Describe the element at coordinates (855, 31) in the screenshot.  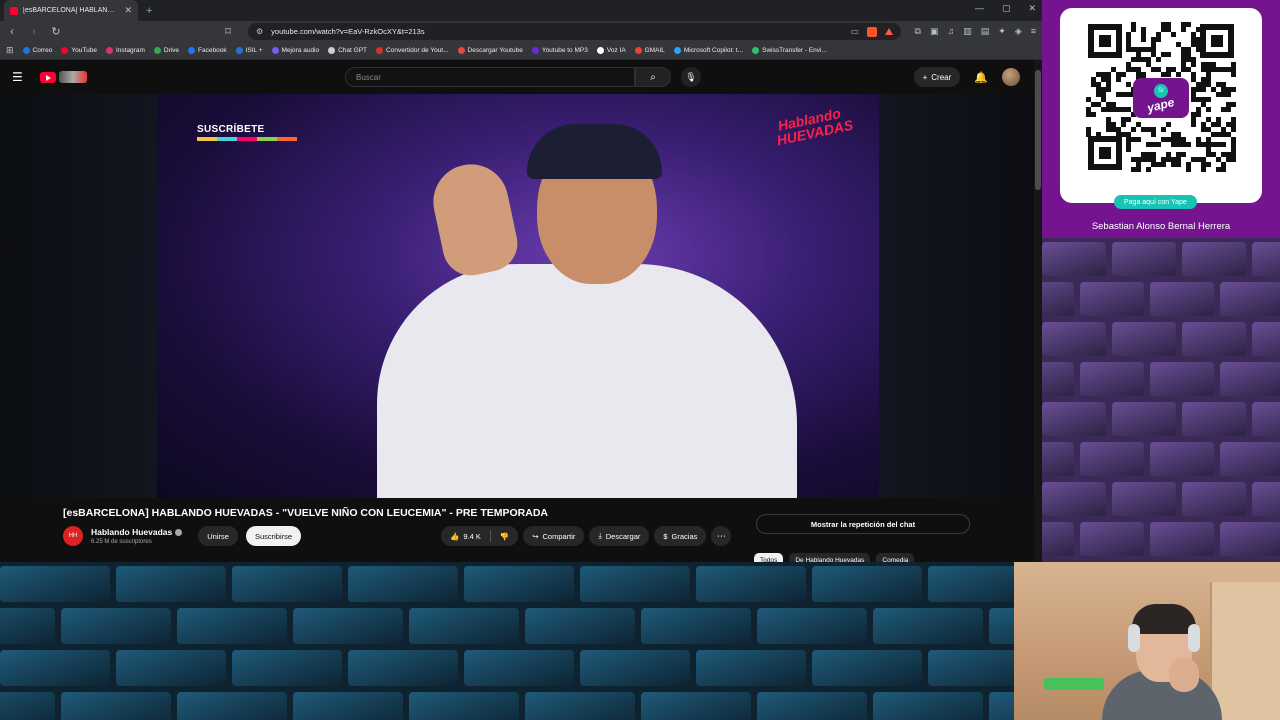
I see `cast-icon: ▭` at that location.